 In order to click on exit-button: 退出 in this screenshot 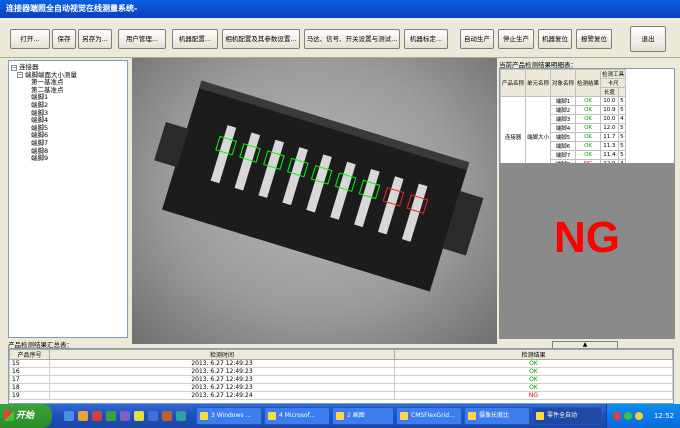, I will do `click(648, 39)`.